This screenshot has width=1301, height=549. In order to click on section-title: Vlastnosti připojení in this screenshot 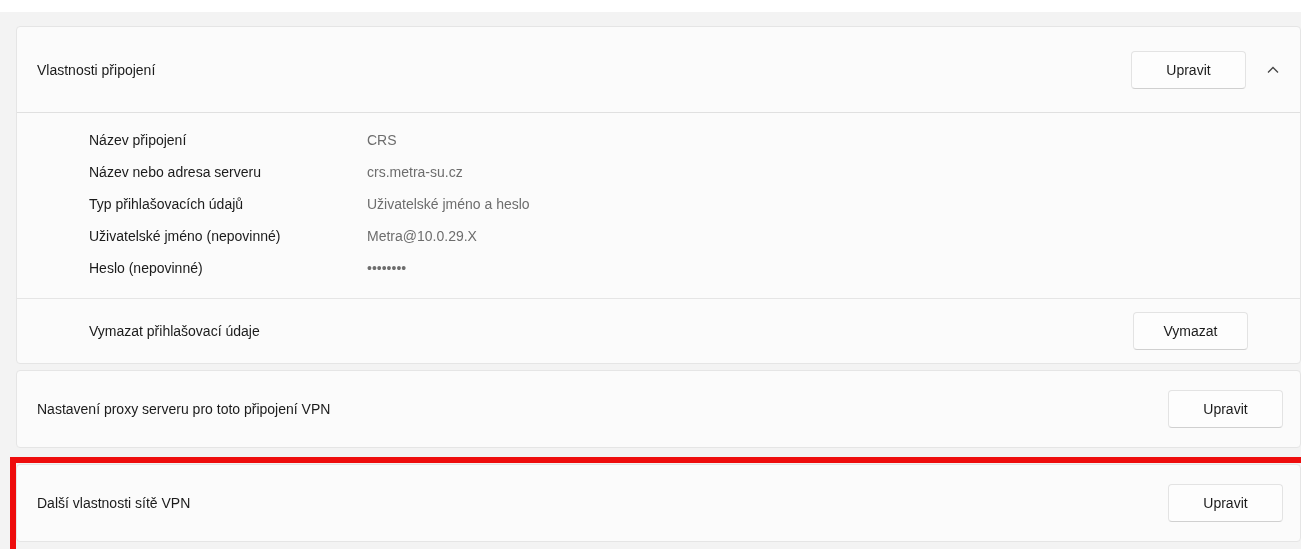, I will do `click(97, 69)`.